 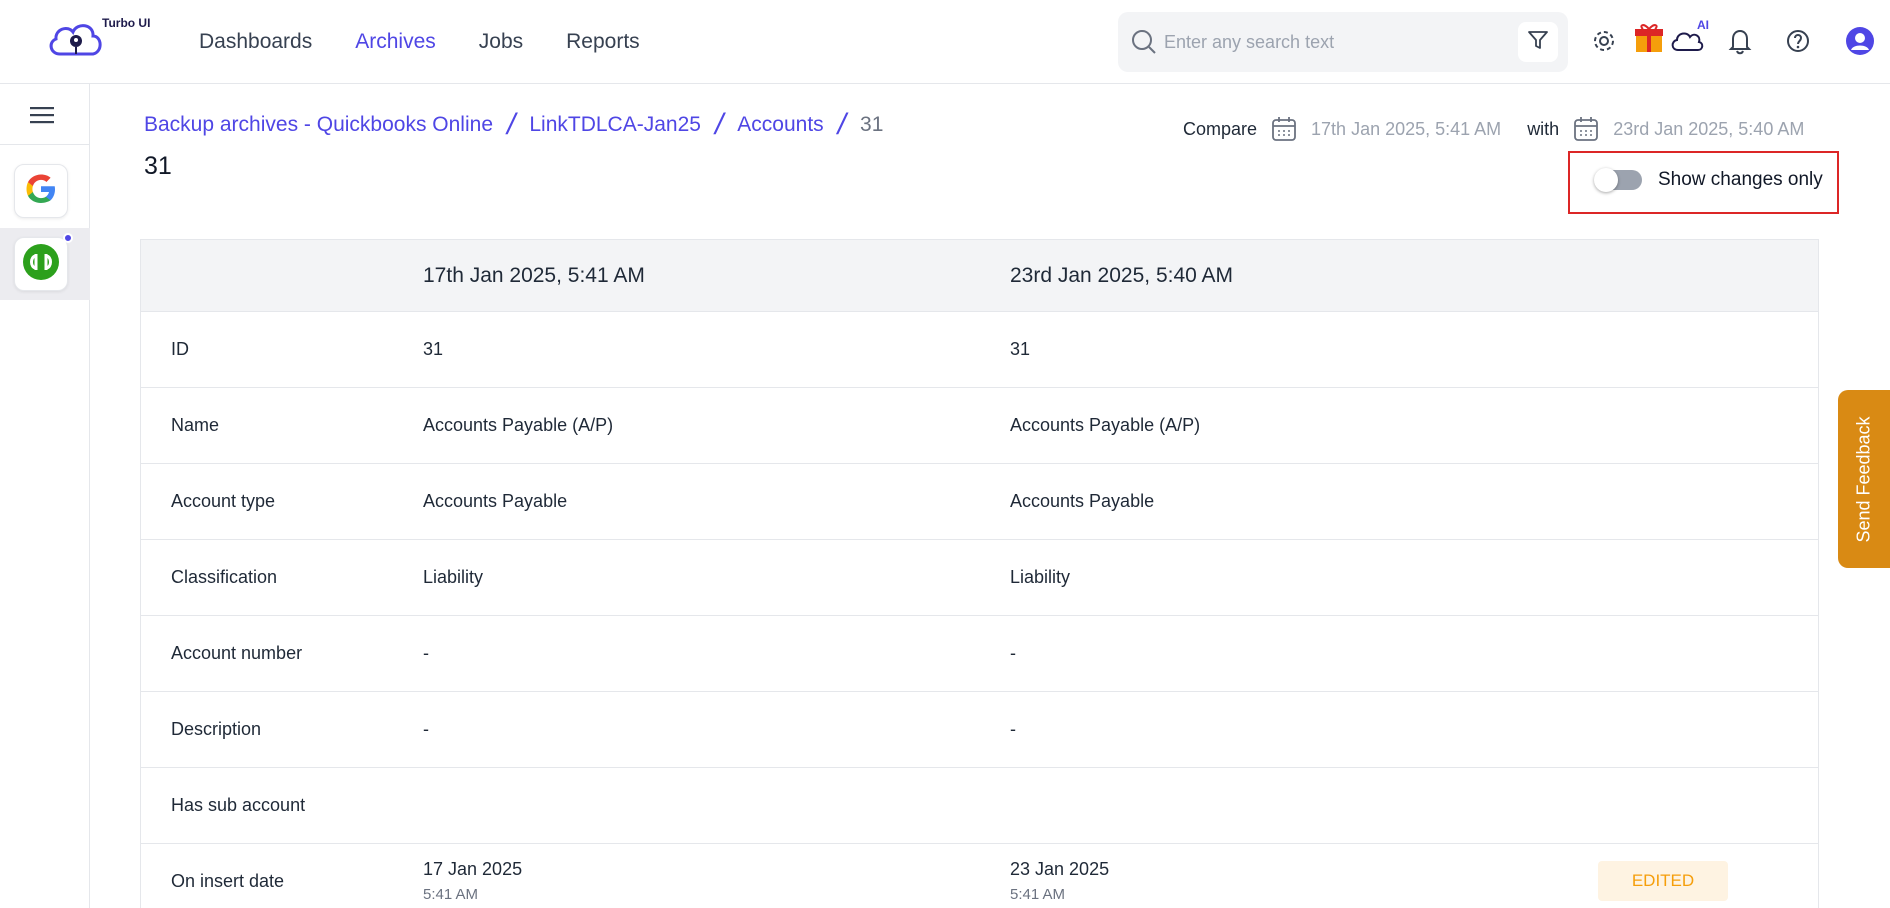 I want to click on column-header-to: 23rd Jan 2025, 5:40 AM, so click(x=1121, y=275).